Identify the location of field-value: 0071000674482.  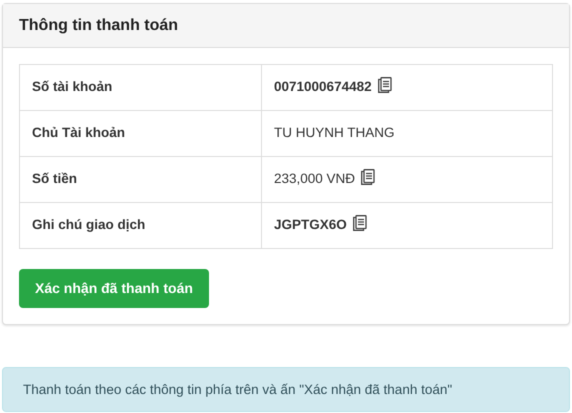
(323, 86).